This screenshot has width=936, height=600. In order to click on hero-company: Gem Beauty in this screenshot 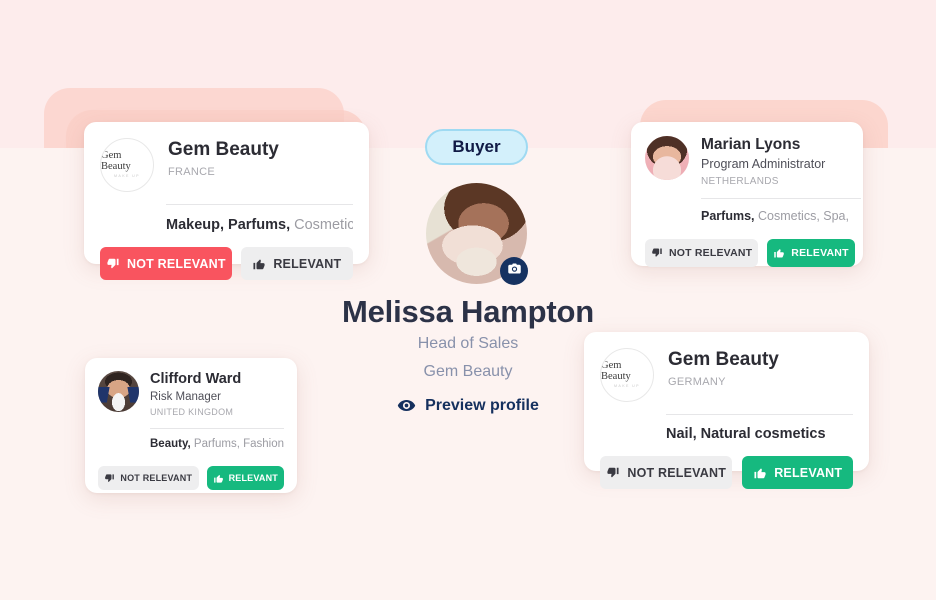, I will do `click(468, 371)`.